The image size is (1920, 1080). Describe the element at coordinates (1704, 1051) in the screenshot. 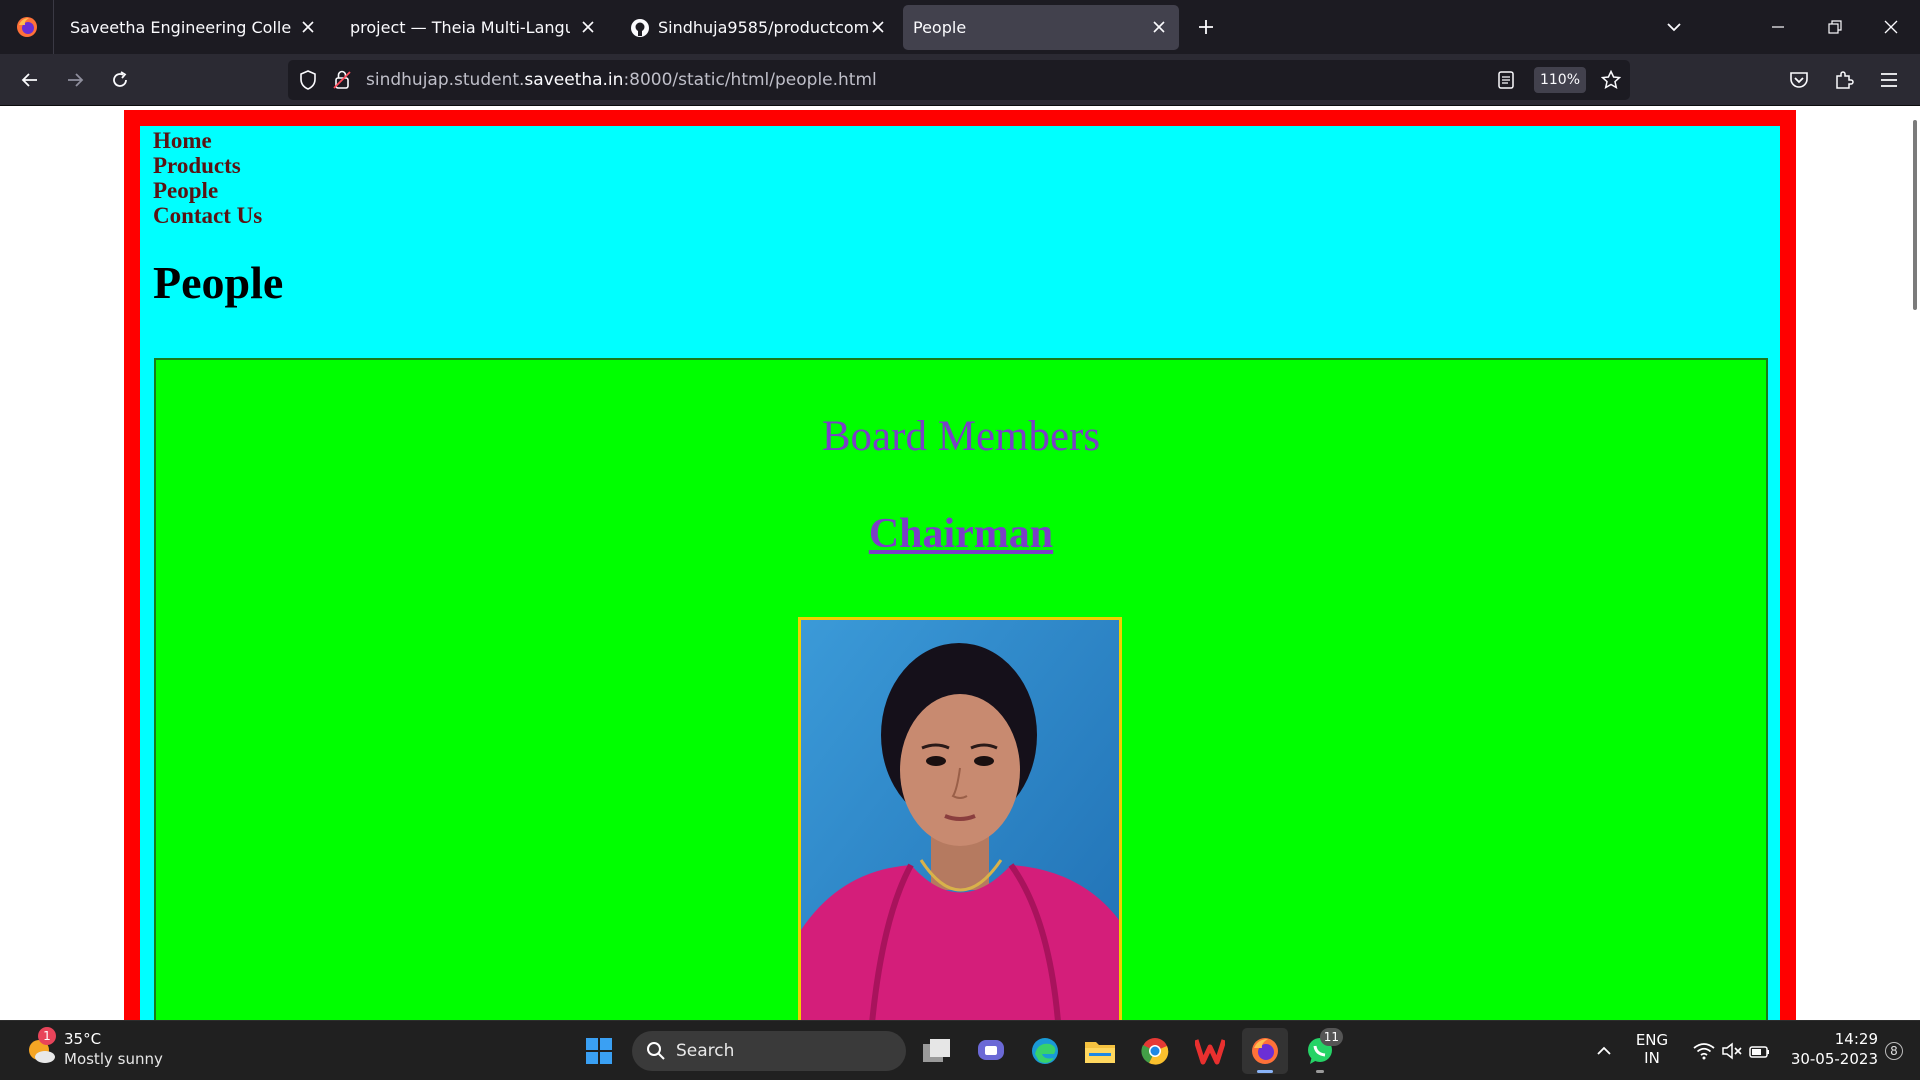

I see `wifi-icon` at that location.